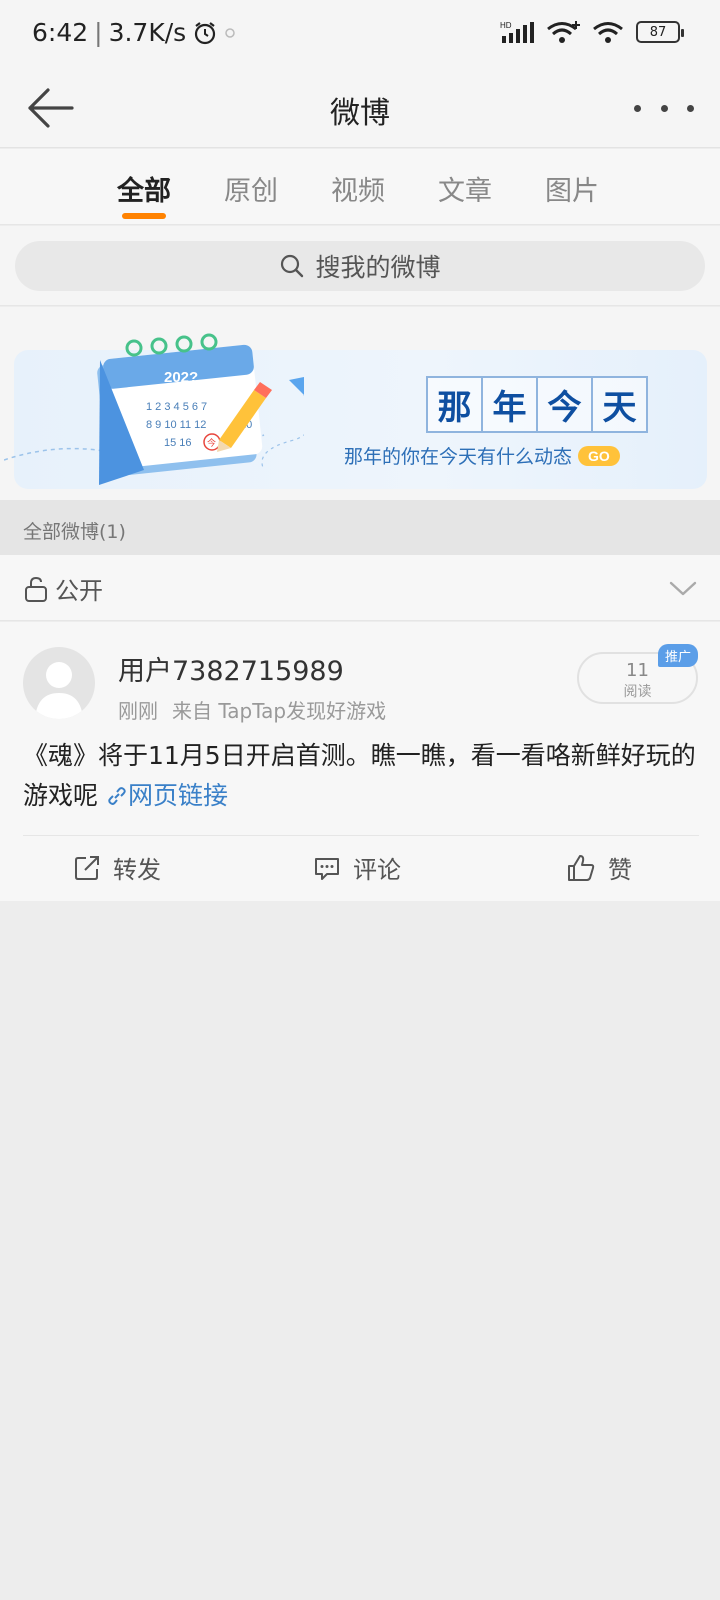 The image size is (720, 1600). I want to click on post-meta: 刚刚 来自 TapTap发现好游戏, so click(252, 709).